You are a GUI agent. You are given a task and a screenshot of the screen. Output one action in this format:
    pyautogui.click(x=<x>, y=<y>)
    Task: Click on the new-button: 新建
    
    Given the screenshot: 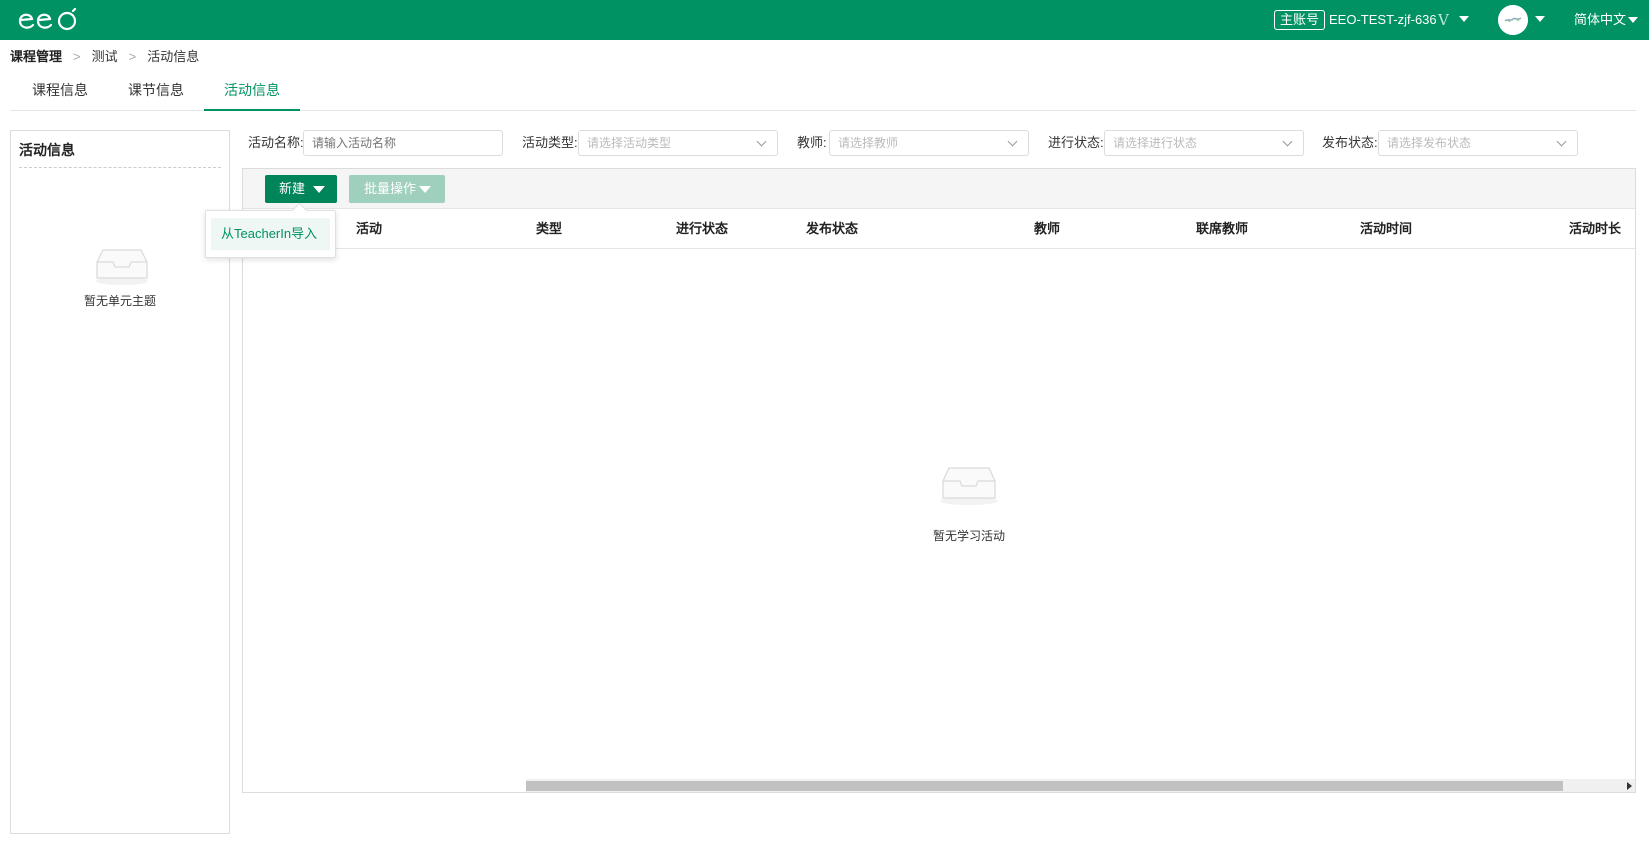 What is the action you would take?
    pyautogui.click(x=301, y=189)
    